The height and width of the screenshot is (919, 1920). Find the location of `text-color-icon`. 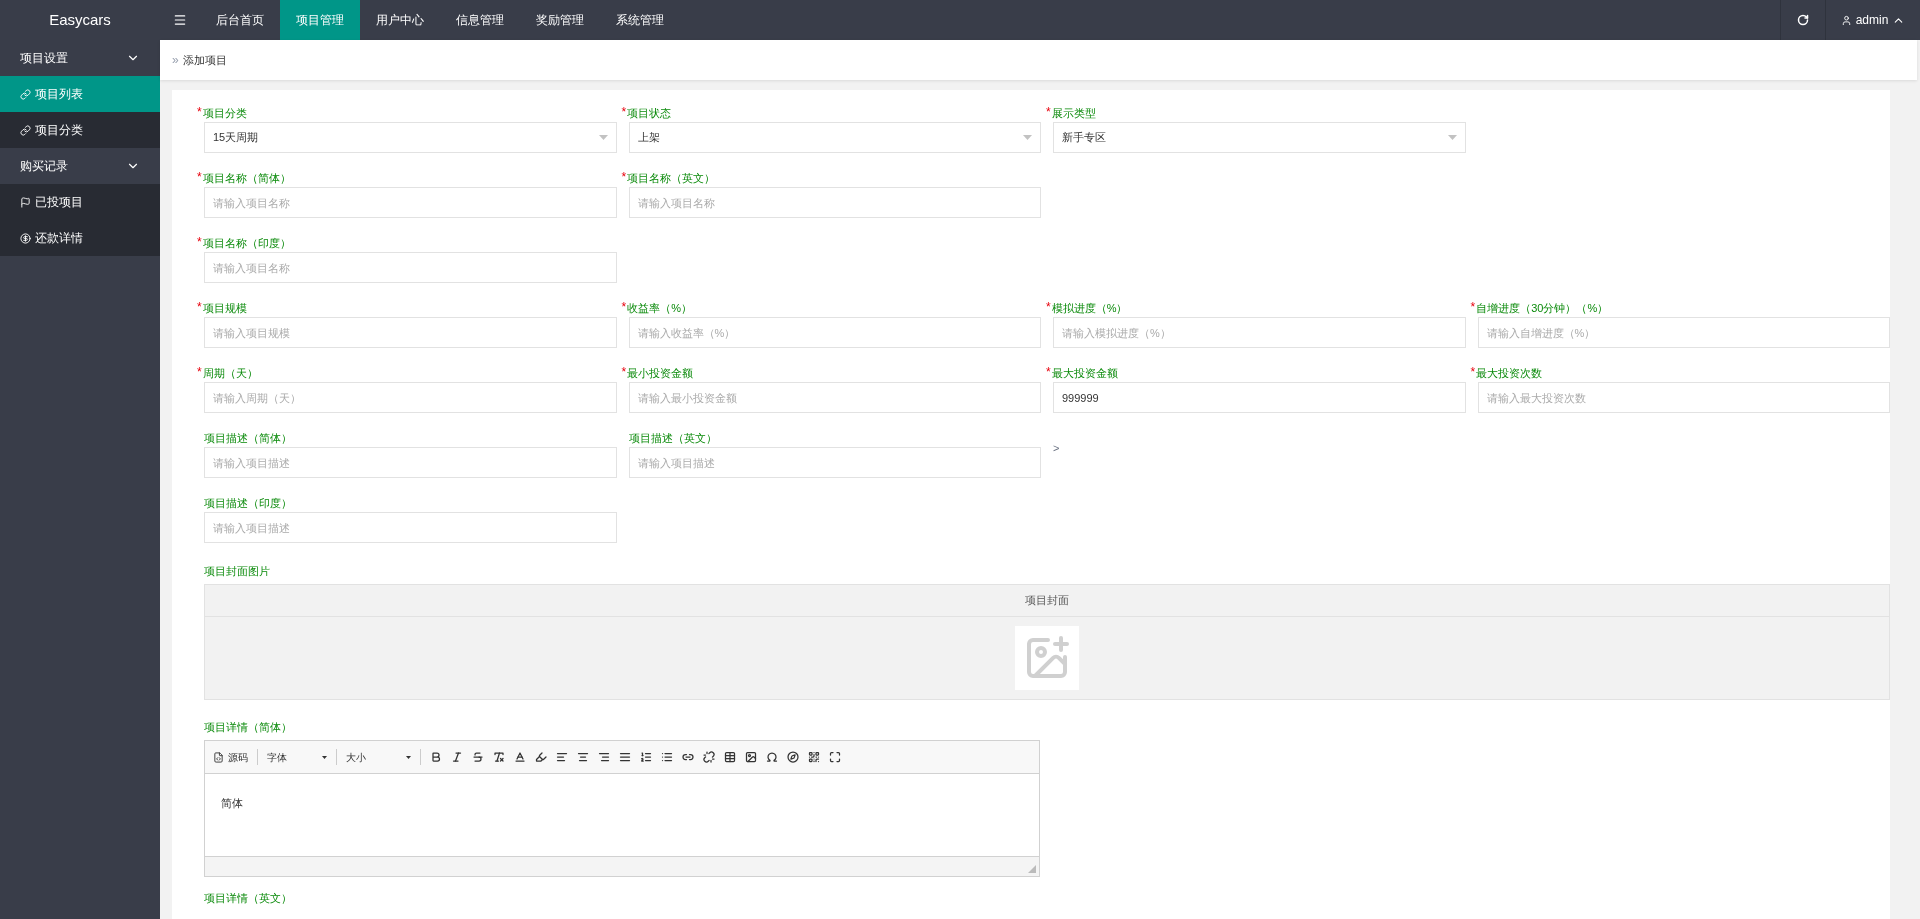

text-color-icon is located at coordinates (520, 757).